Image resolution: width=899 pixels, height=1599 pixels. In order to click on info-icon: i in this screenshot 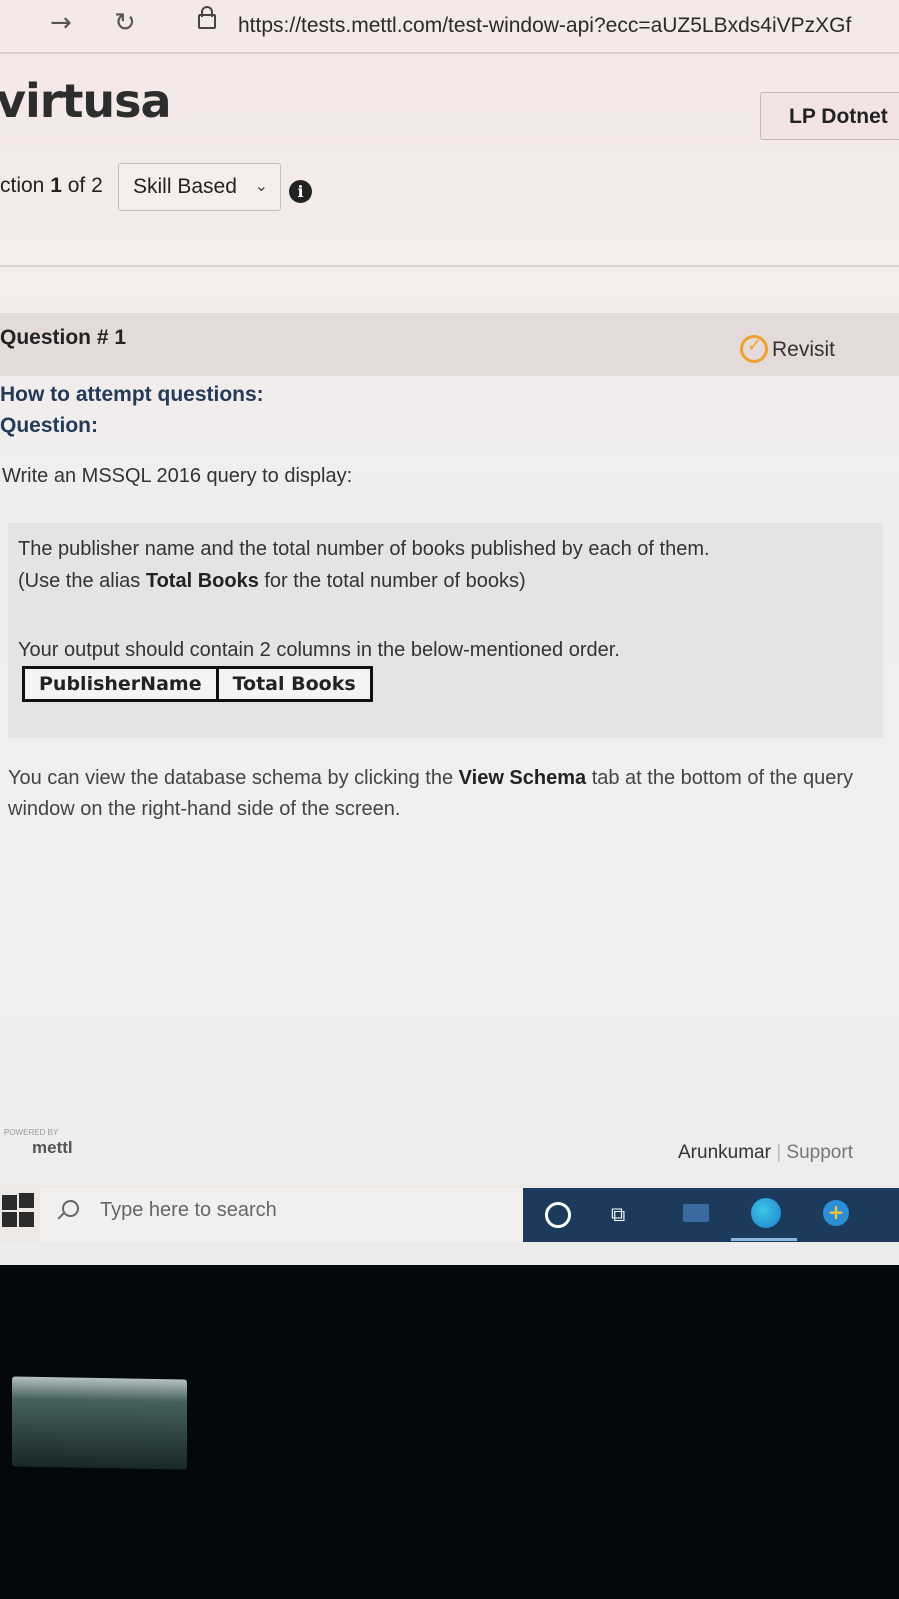, I will do `click(300, 191)`.